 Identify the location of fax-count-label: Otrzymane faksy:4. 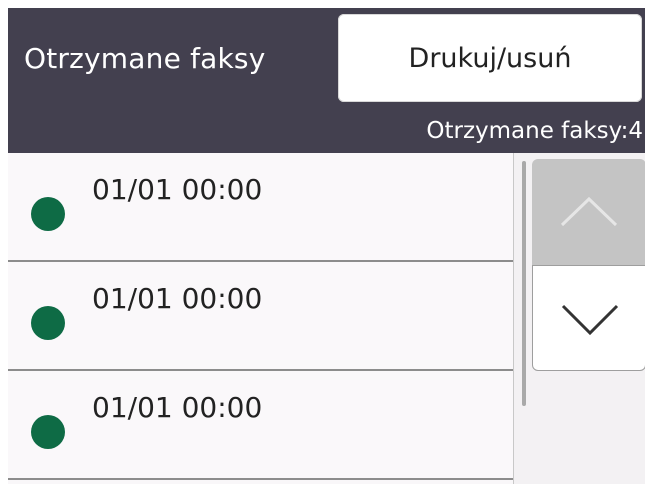
(534, 131).